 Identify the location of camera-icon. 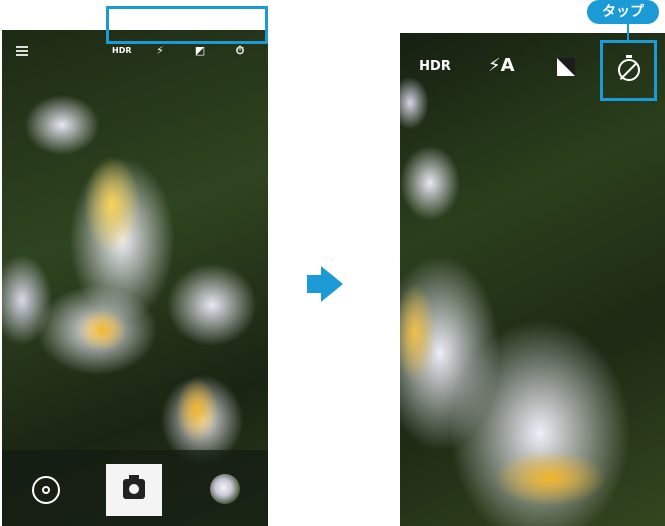
(134, 487).